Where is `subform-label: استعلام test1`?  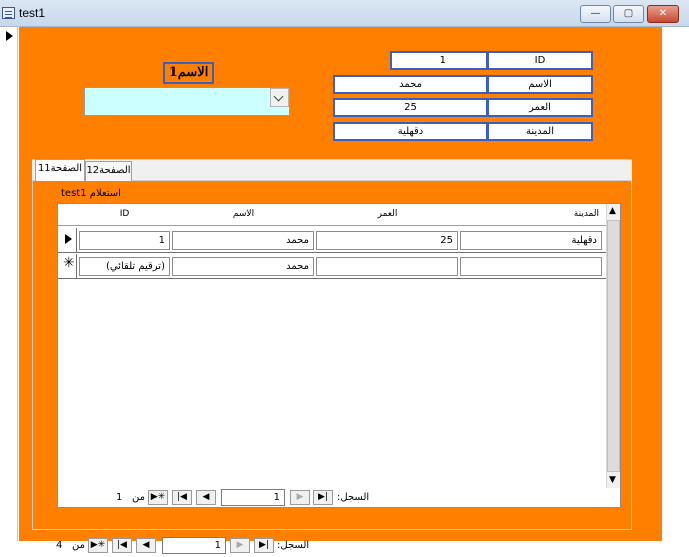
subform-label: استعلام test1 is located at coordinates (91, 193).